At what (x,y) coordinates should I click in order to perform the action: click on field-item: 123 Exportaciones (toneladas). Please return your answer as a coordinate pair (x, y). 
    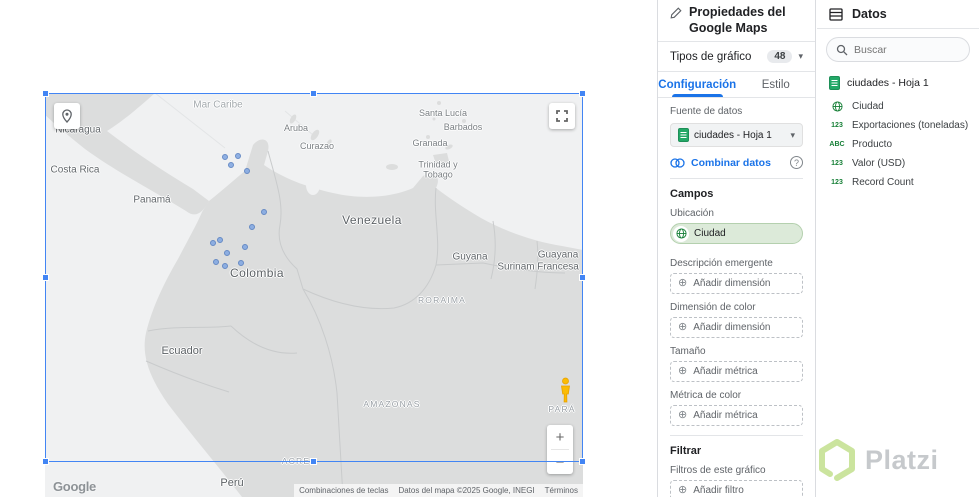
    Looking at the image, I should click on (898, 125).